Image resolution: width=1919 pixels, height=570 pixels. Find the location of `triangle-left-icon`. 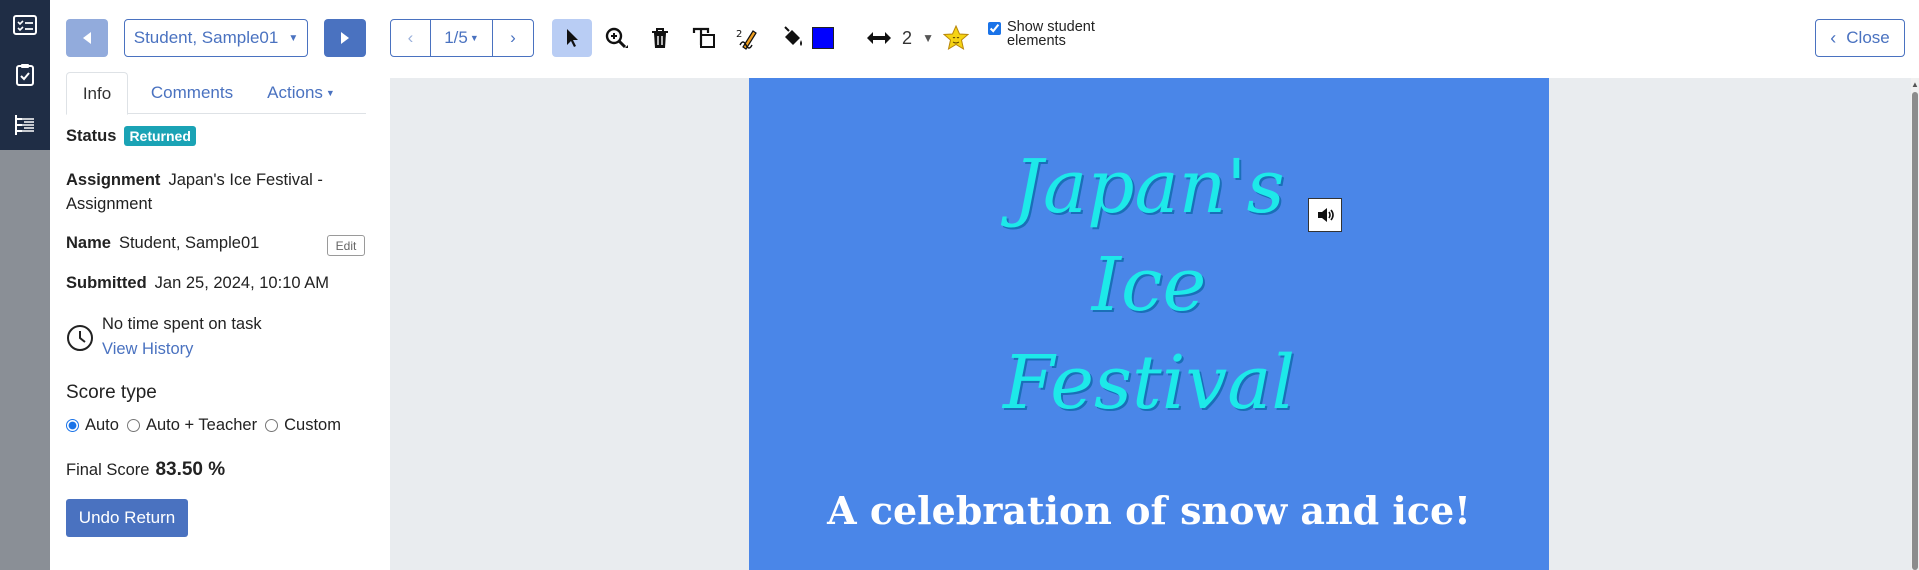

triangle-left-icon is located at coordinates (87, 38).